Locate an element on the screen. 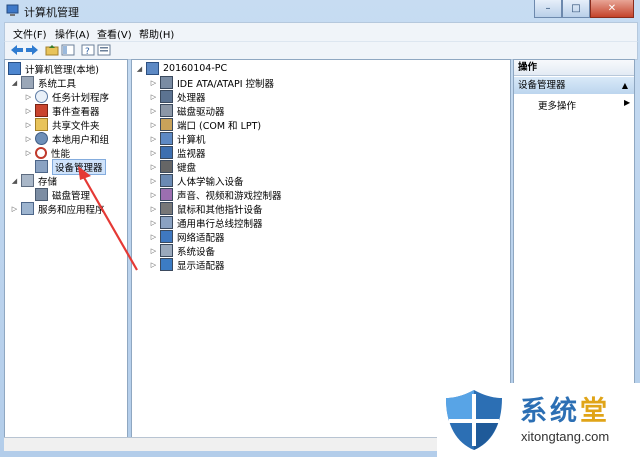 The image size is (640, 457). collapse-up-icon: ▲ is located at coordinates (625, 85).